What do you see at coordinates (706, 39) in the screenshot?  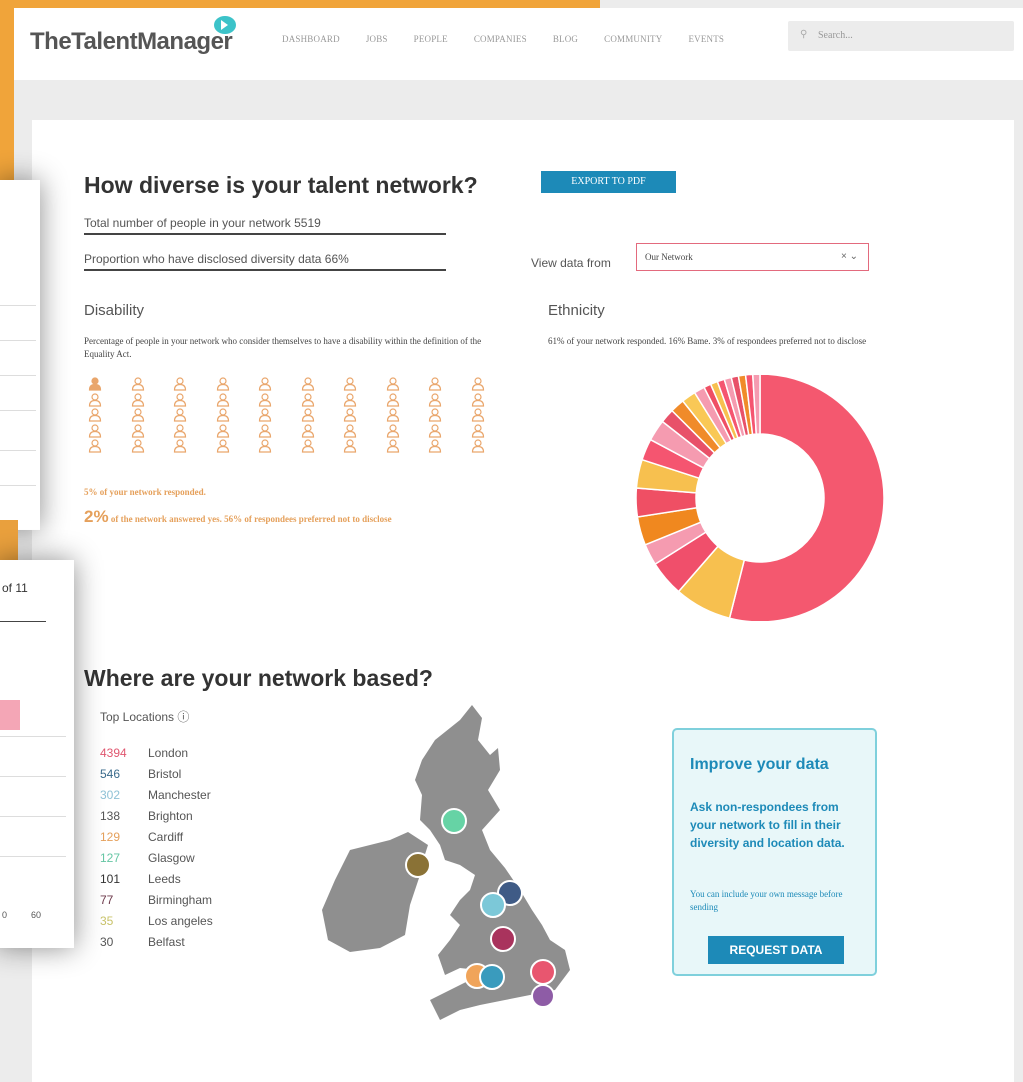 I see `nav-events: EVENTS` at bounding box center [706, 39].